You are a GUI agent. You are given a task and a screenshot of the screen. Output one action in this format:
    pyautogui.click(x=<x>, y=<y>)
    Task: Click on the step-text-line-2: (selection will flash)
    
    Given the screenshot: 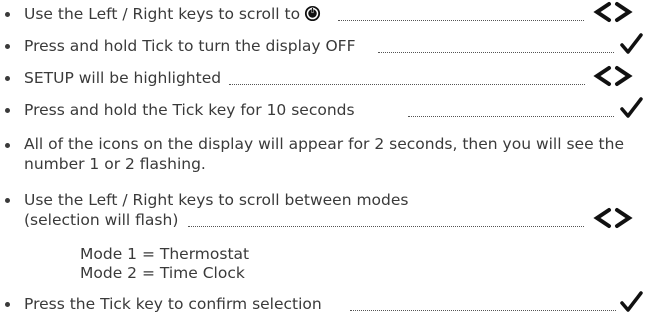 What is the action you would take?
    pyautogui.click(x=101, y=220)
    